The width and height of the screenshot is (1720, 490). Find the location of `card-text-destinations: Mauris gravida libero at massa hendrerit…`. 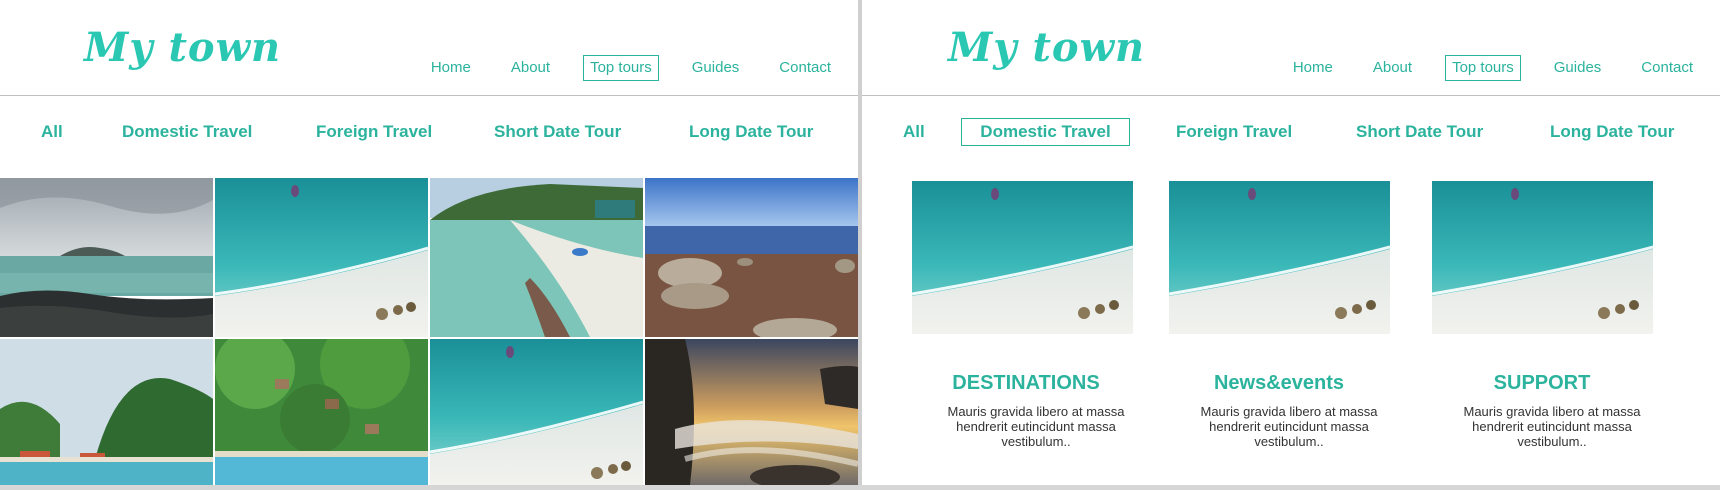

card-text-destinations: Mauris gravida libero at massa hendrerit… is located at coordinates (1036, 426).